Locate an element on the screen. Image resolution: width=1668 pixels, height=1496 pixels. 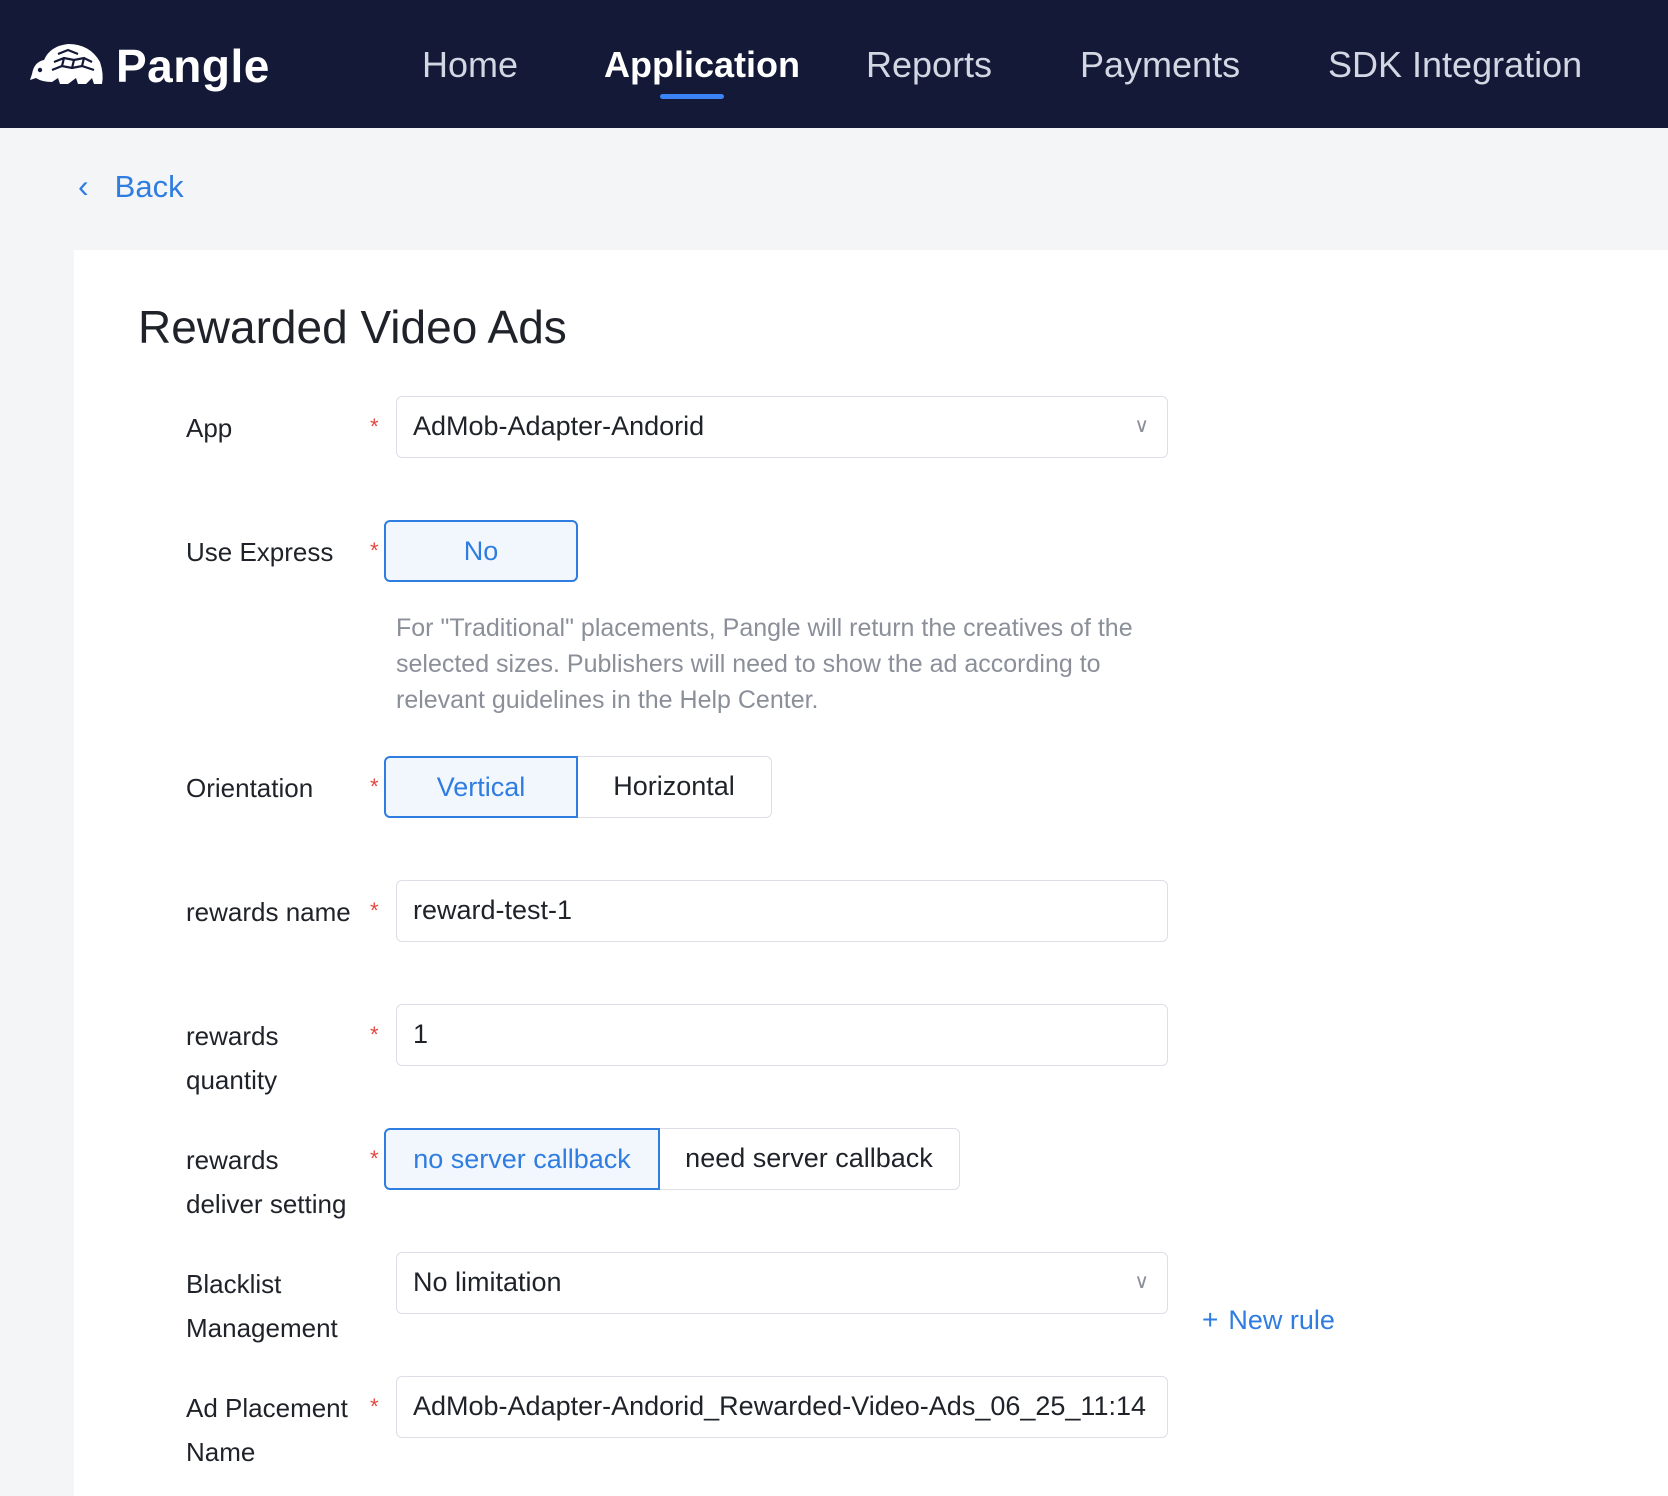
new-rule-button: + New rule is located at coordinates (1268, 1320).